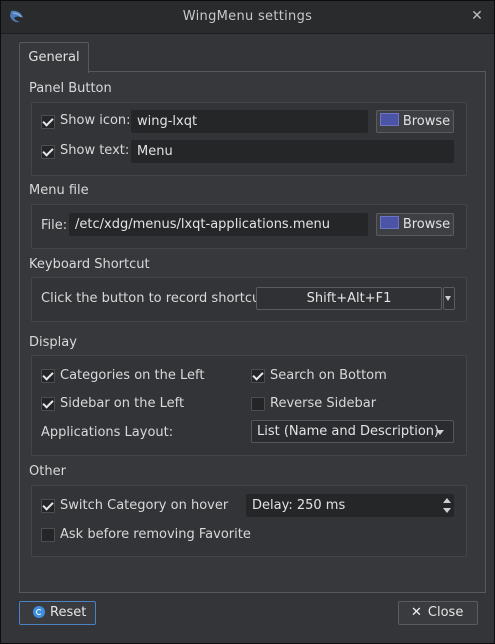 The height and width of the screenshot is (644, 495). Describe the element at coordinates (249, 121) in the screenshot. I see `icon-name-field: wing-lxqt` at that location.